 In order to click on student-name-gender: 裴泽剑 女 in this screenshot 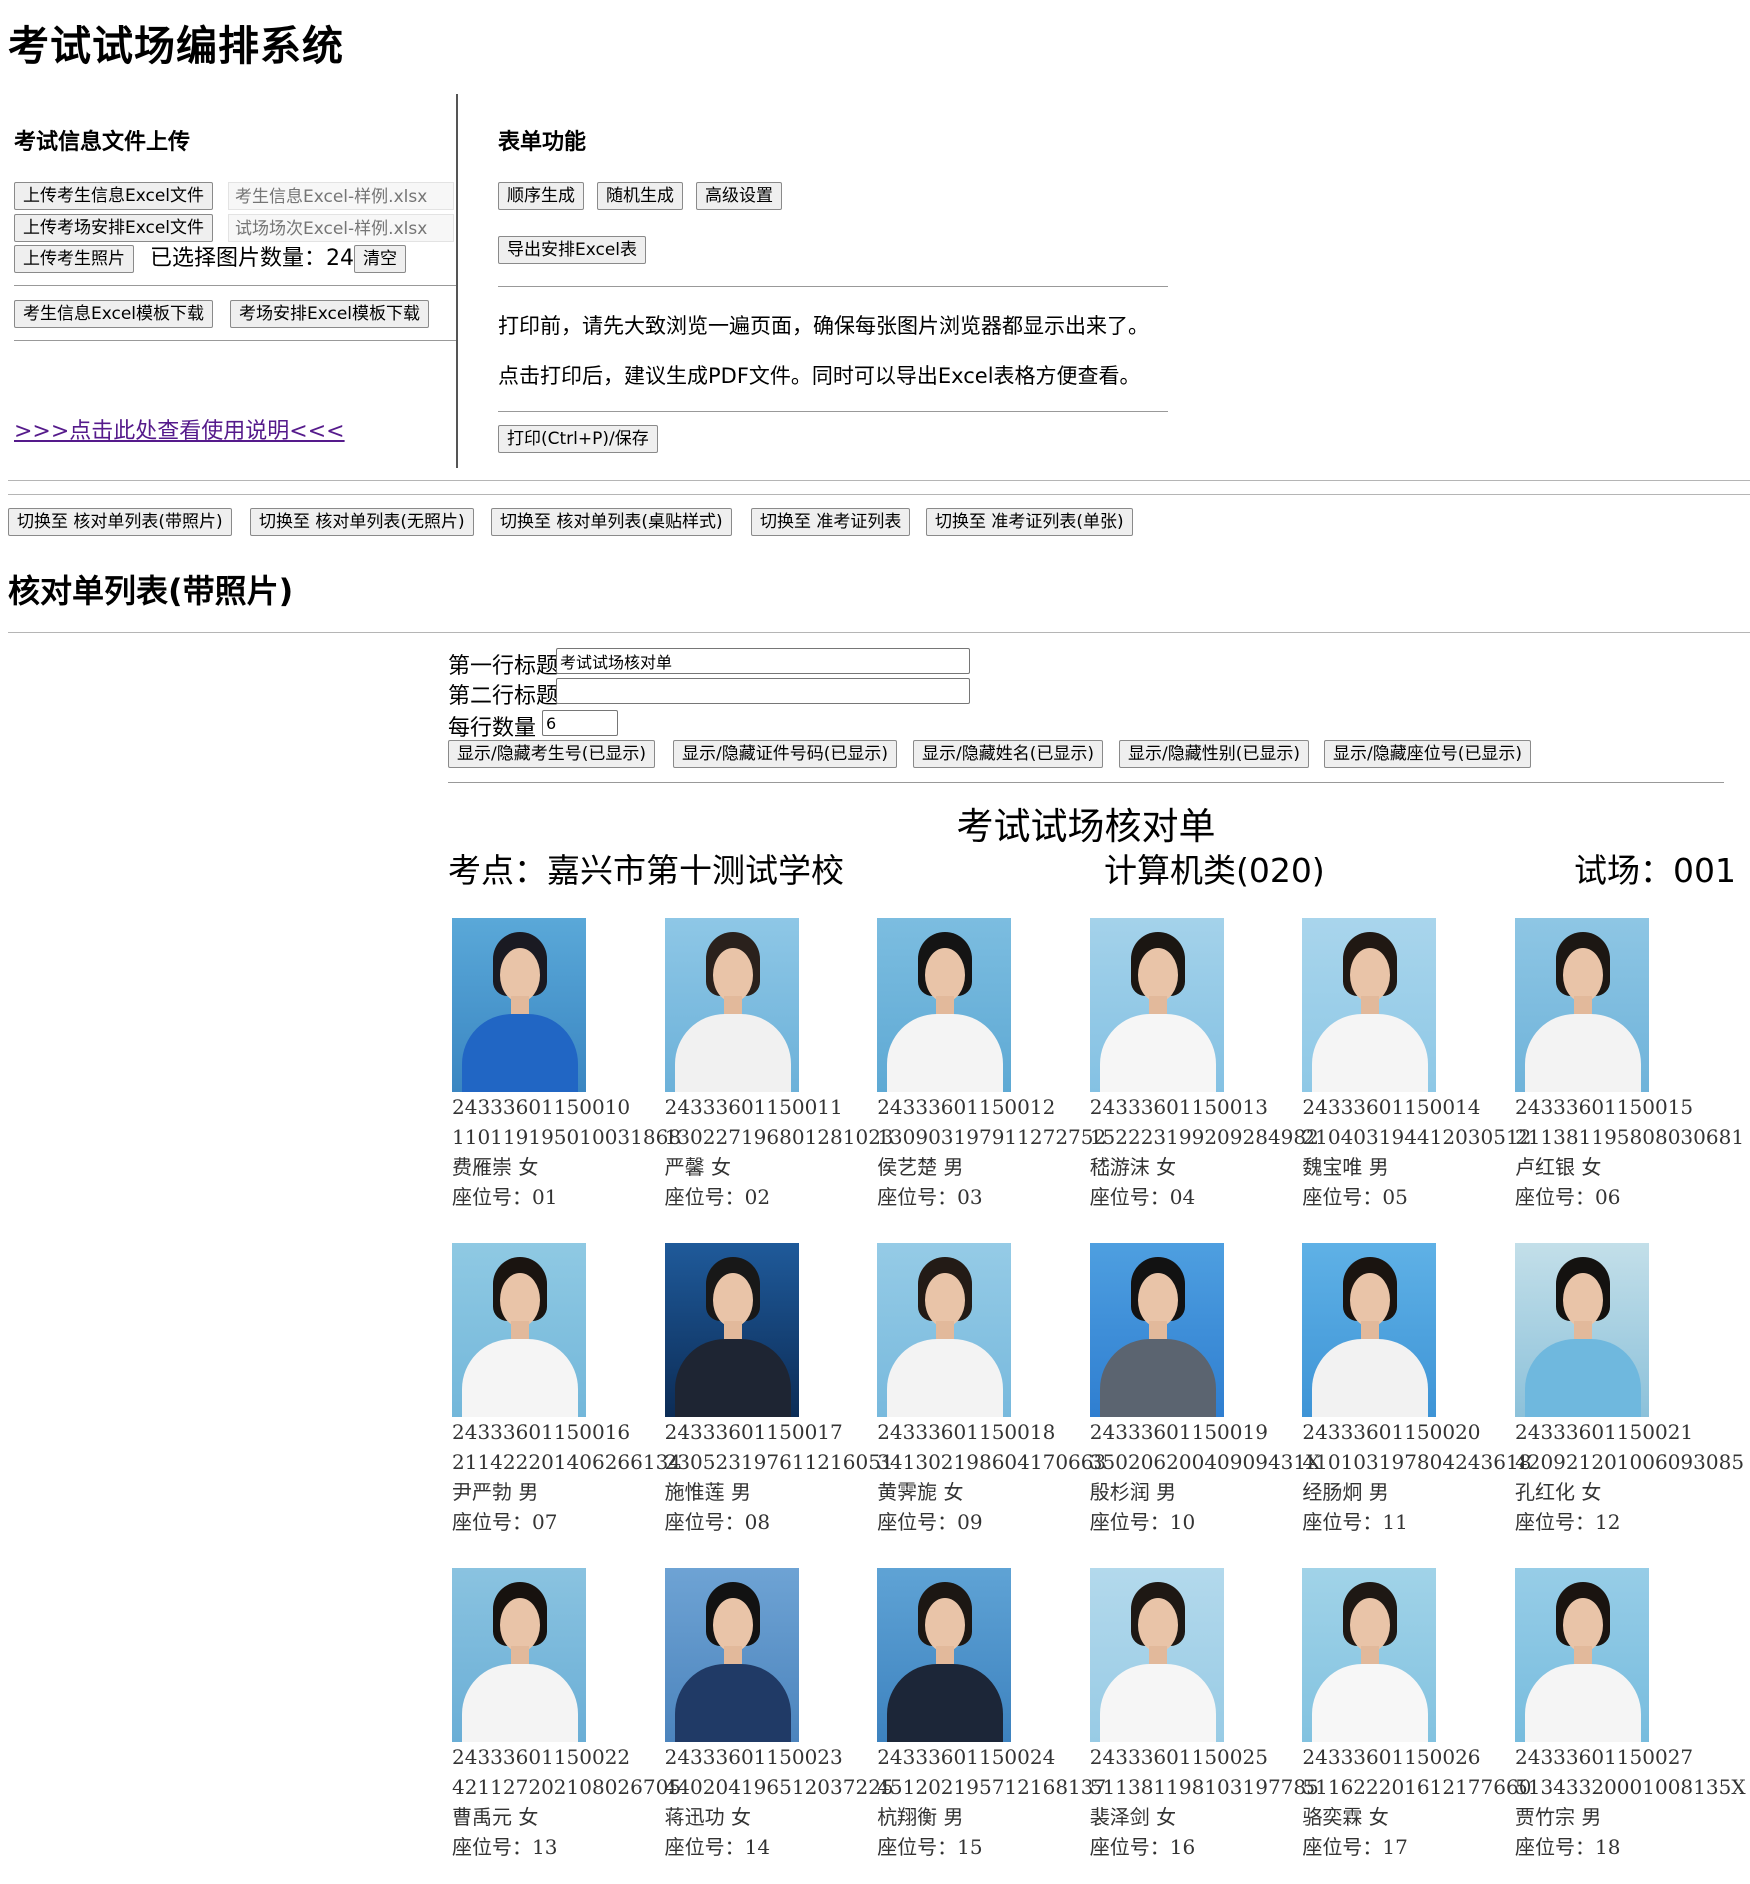, I will do `click(1133, 1817)`.